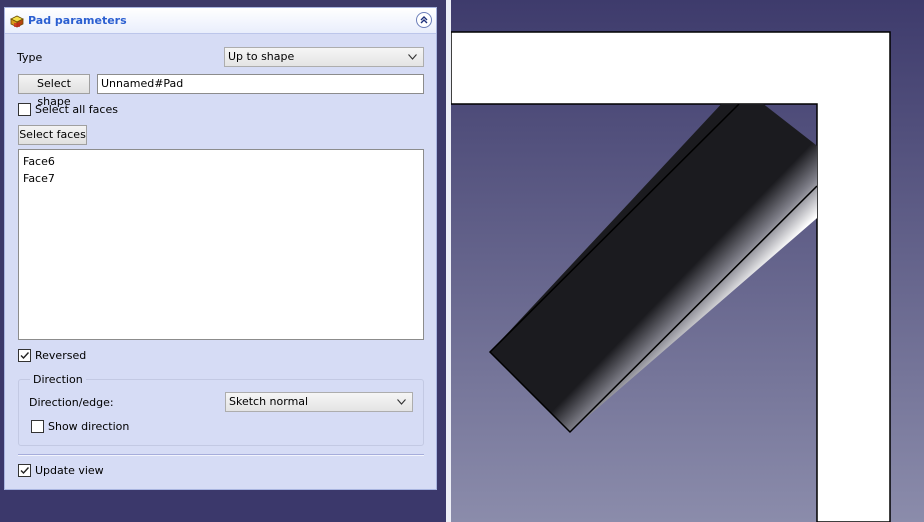 Image resolution: width=924 pixels, height=522 pixels. What do you see at coordinates (221, 178) in the screenshot?
I see `list-item: Face7` at bounding box center [221, 178].